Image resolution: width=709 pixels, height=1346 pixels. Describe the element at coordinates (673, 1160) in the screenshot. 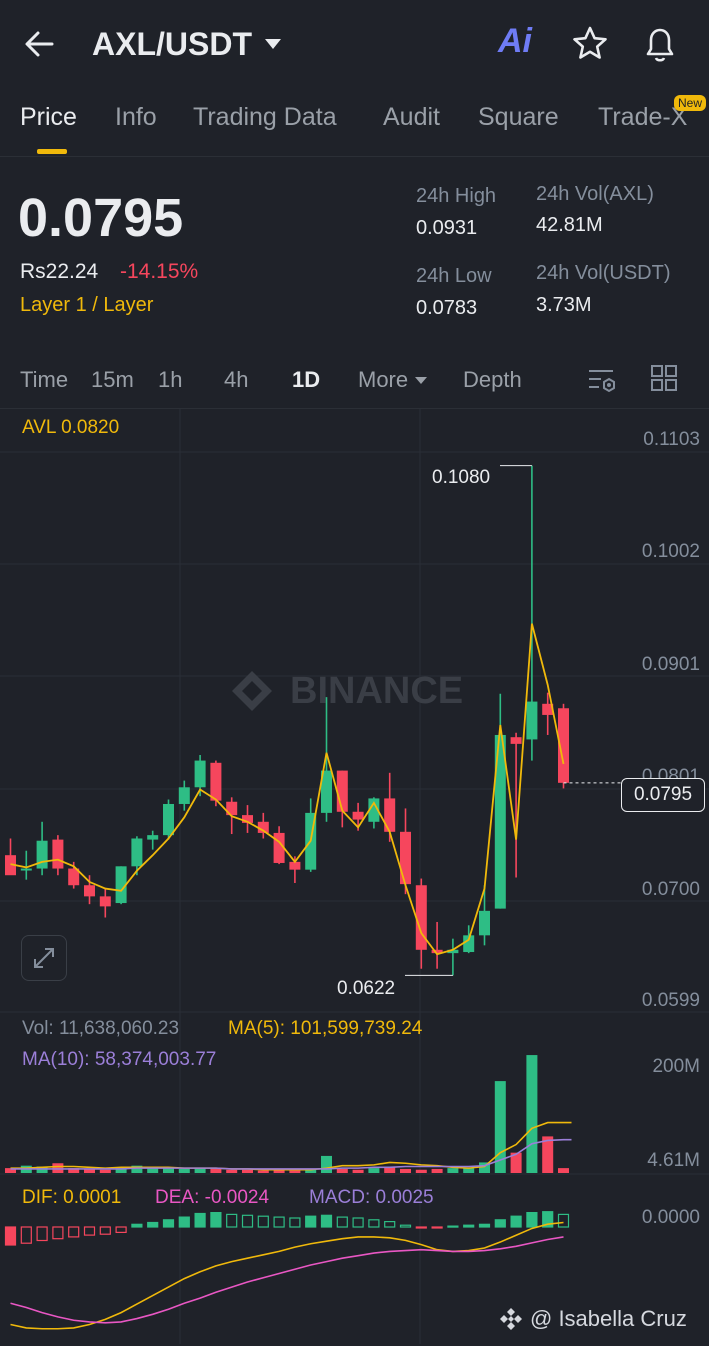

I see `vol-axis-tick: 4.61M` at that location.